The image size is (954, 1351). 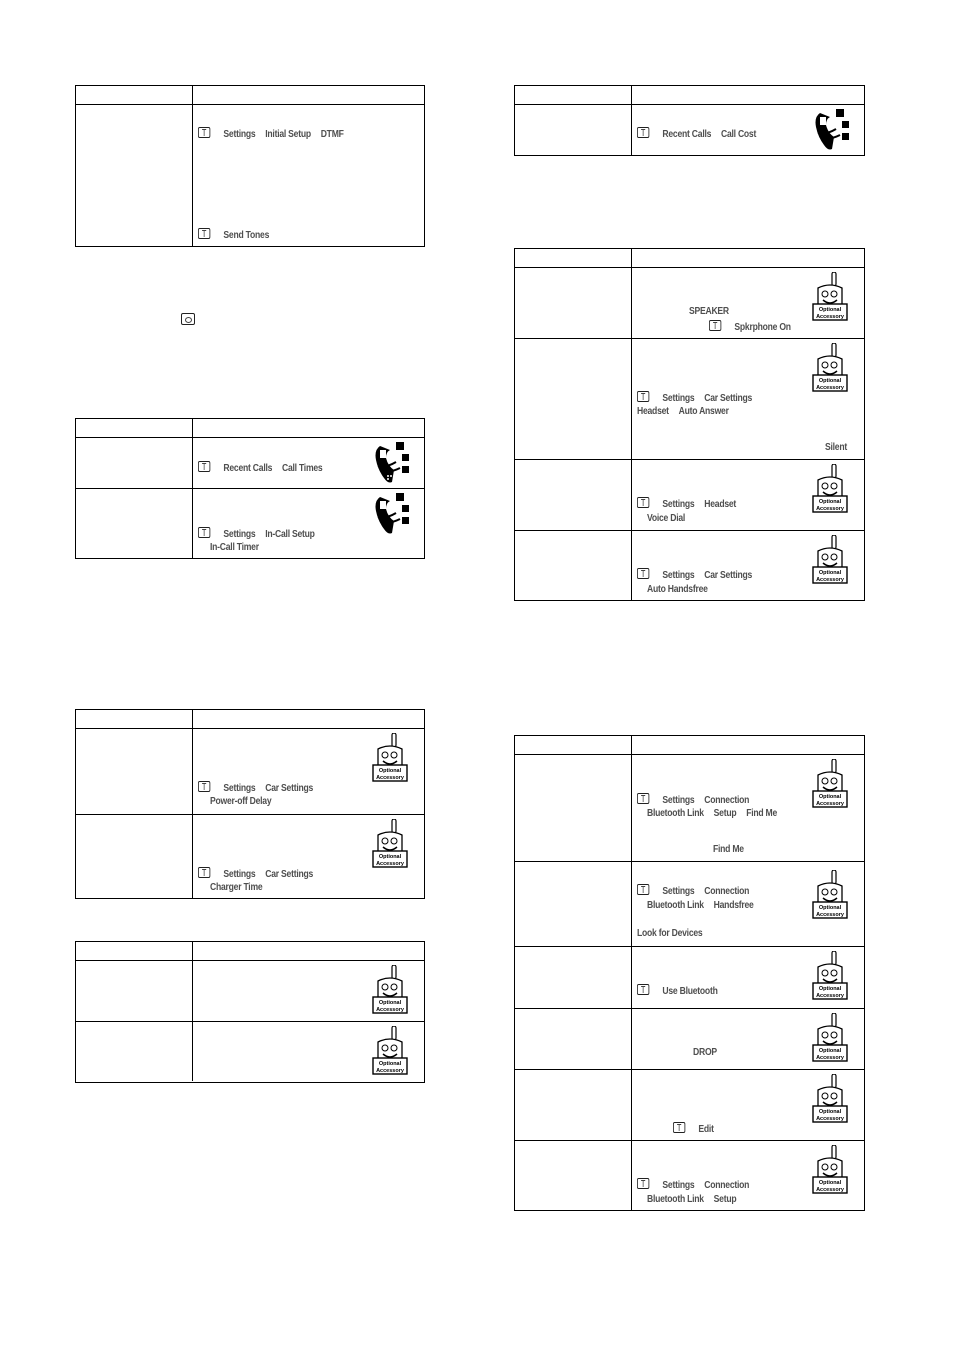 What do you see at coordinates (728, 849) in the screenshot?
I see `menu-path: Find Me` at bounding box center [728, 849].